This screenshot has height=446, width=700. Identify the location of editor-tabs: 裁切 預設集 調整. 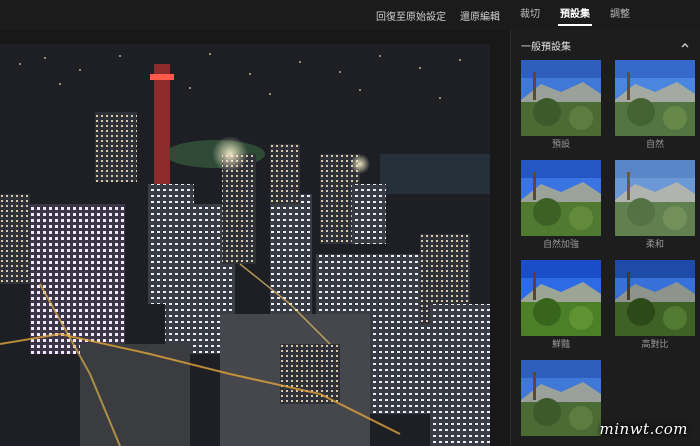
(575, 15).